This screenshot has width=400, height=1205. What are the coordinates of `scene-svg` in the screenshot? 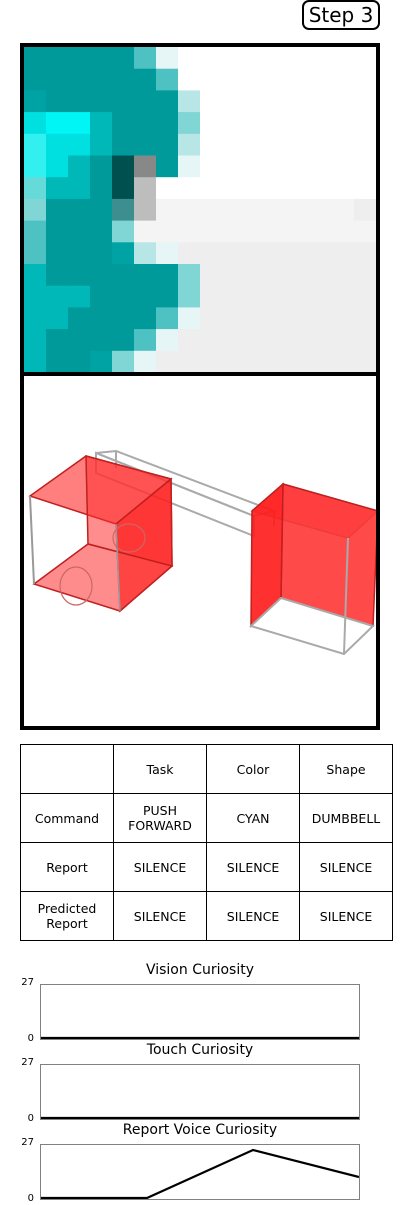 It's located at (202, 552).